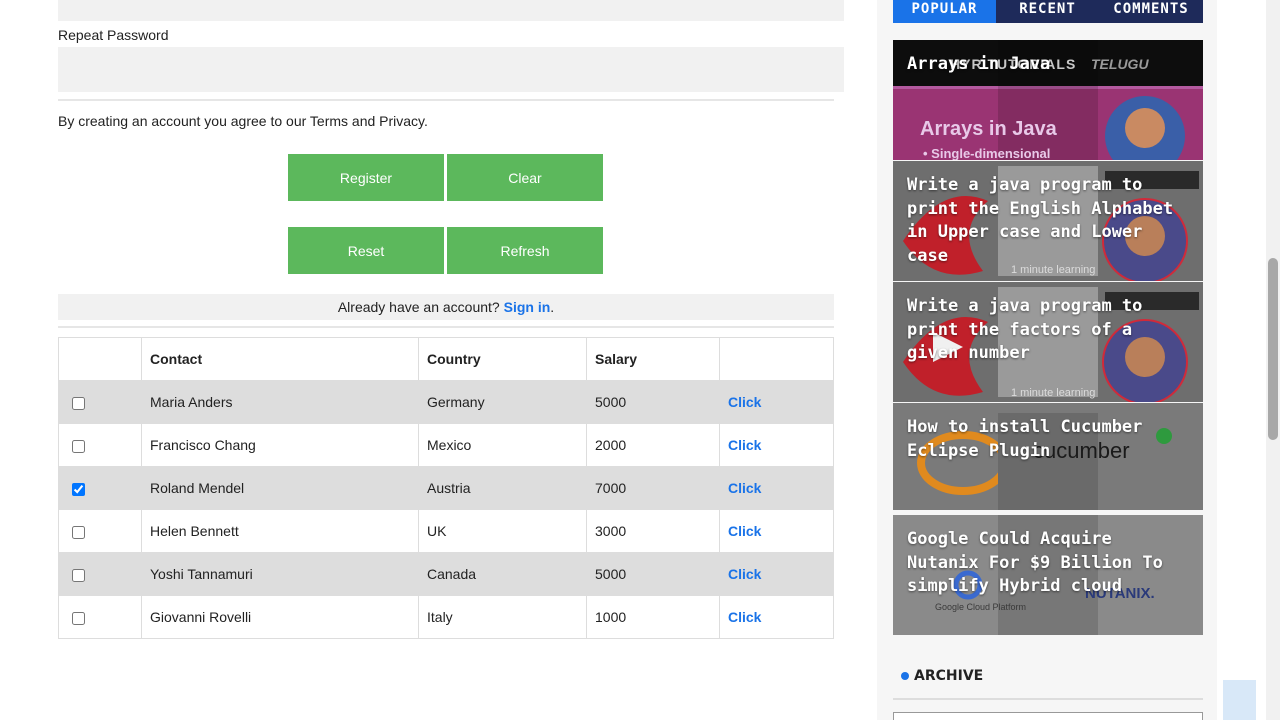  What do you see at coordinates (280, 488) in the screenshot?
I see `contact-cell: Roland Mendel` at bounding box center [280, 488].